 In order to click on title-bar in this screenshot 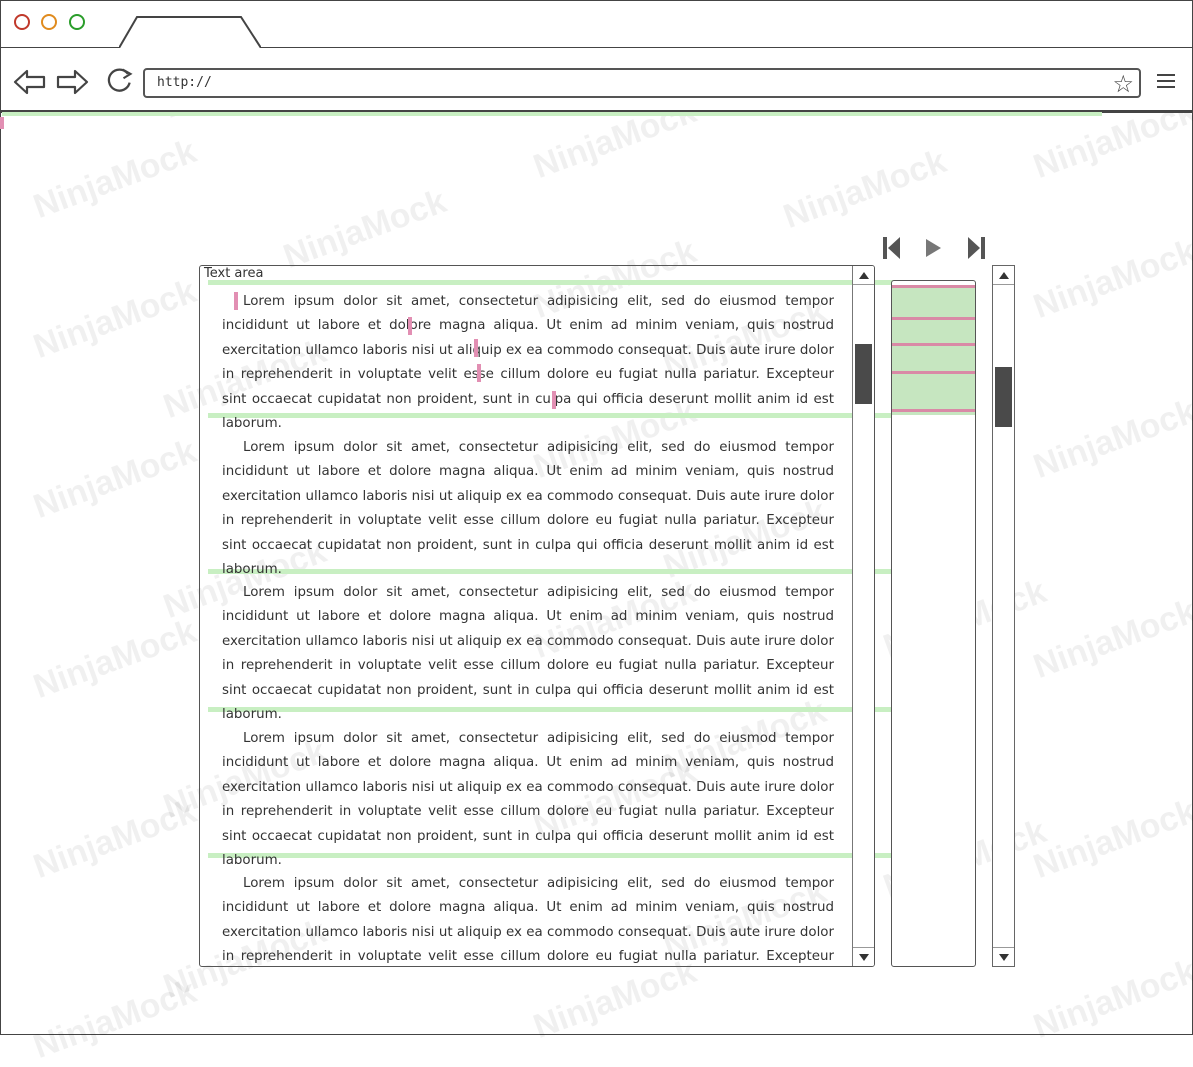, I will do `click(596, 25)`.